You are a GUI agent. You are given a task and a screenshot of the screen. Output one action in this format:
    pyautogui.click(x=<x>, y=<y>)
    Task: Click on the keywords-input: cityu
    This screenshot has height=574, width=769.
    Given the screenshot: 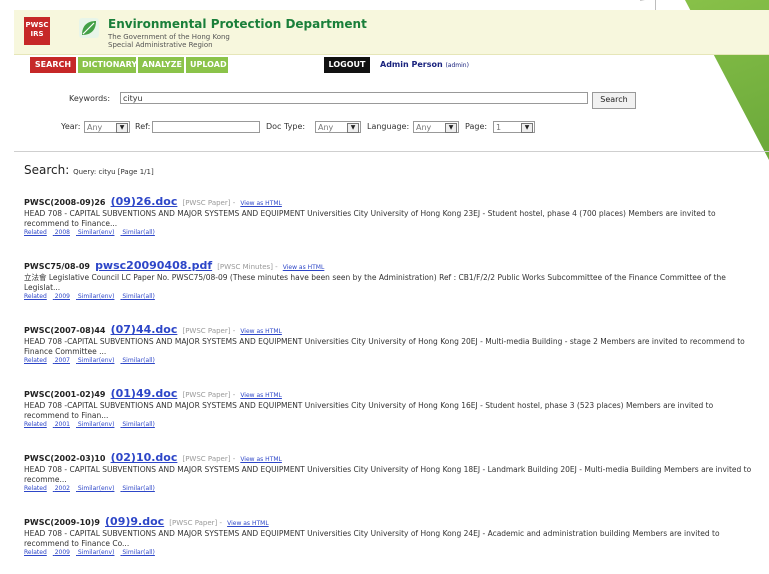 What is the action you would take?
    pyautogui.click(x=354, y=98)
    